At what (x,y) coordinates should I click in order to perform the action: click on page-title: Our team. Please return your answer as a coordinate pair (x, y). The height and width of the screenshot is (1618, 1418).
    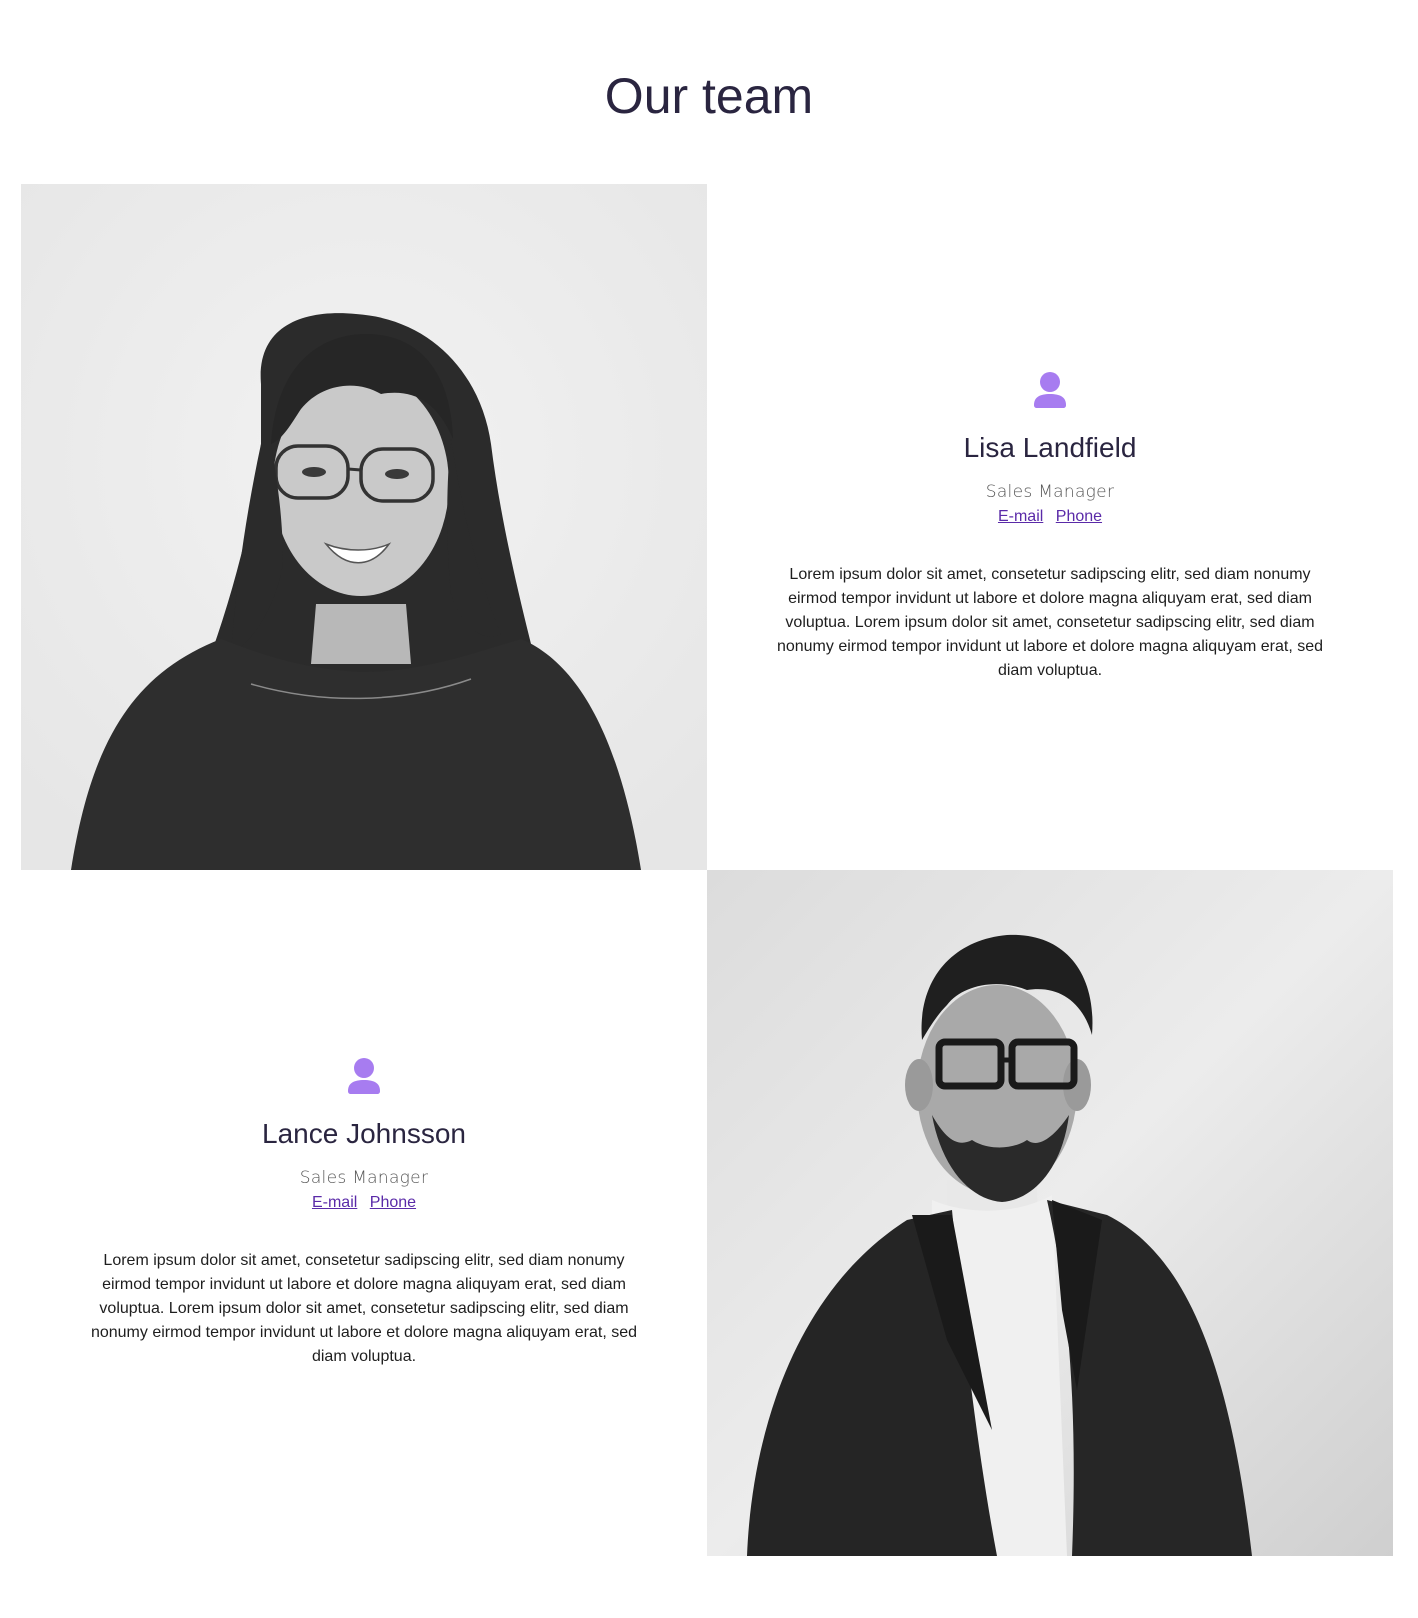
    Looking at the image, I should click on (709, 96).